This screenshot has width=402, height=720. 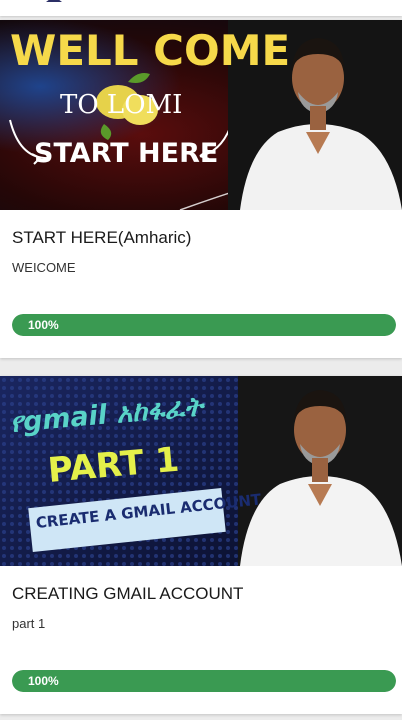 What do you see at coordinates (127, 594) in the screenshot?
I see `course-title: CREATING GMAIL ACCOUNT` at bounding box center [127, 594].